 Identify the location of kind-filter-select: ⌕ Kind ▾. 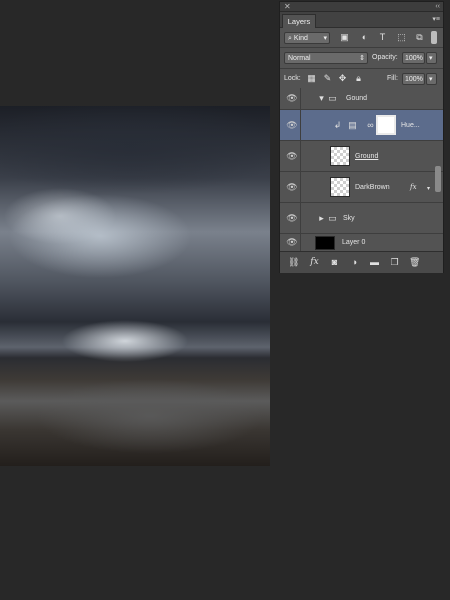
(307, 38).